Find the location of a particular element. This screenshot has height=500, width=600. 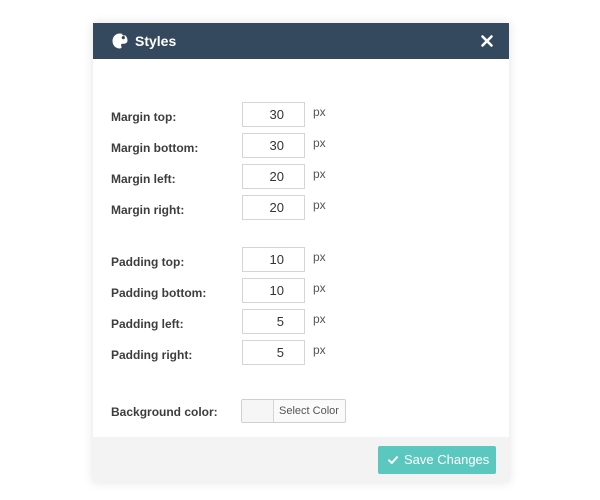

dialog-footer: Save Changes is located at coordinates (301, 459).